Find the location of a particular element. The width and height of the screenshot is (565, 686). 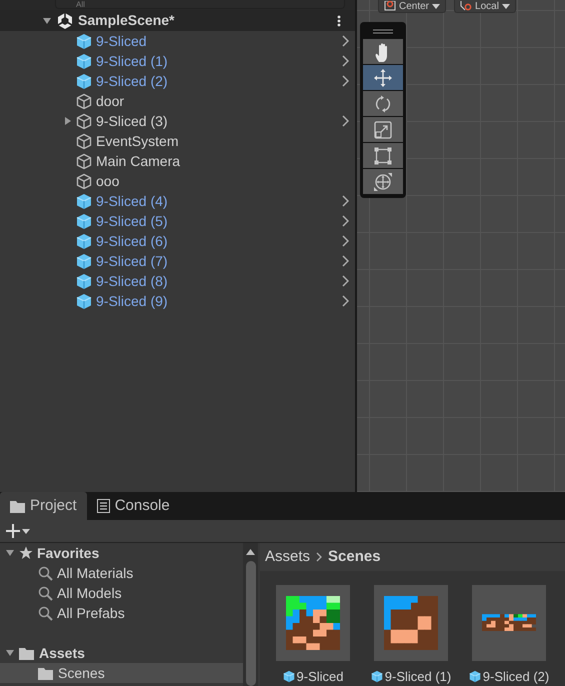

breadcrumb-item: Assets is located at coordinates (287, 557).